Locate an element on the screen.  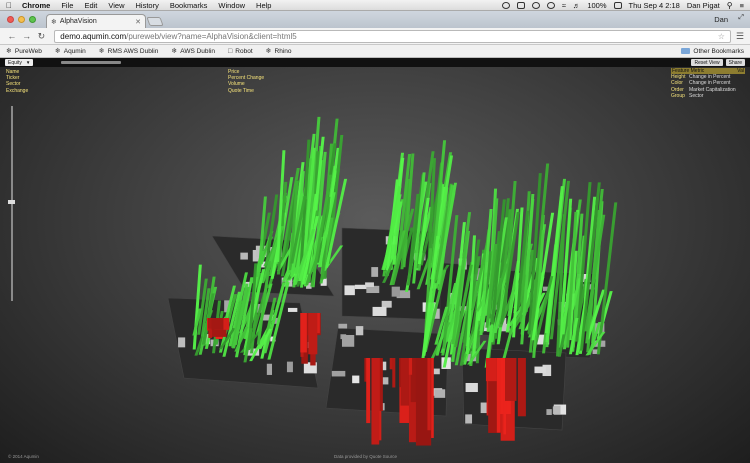
bookmark-robot: □ Robot is located at coordinates (240, 51).